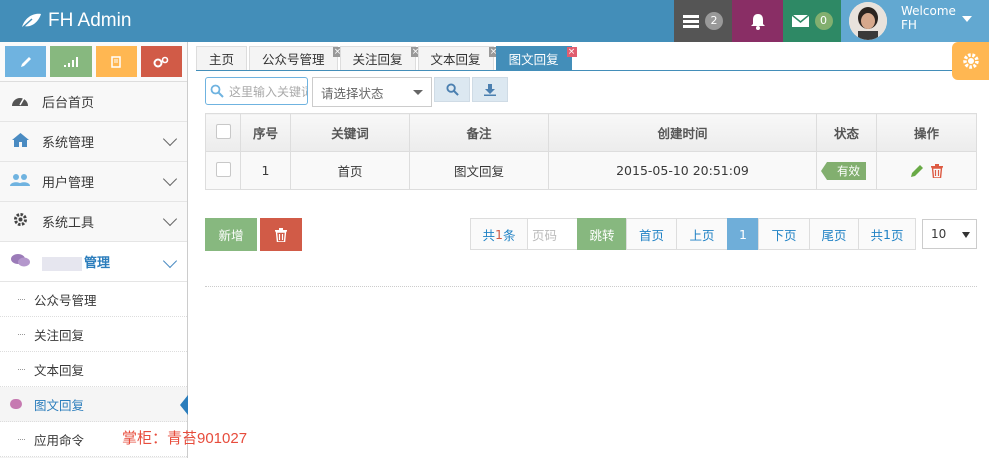 Image resolution: width=989 pixels, height=458 pixels. What do you see at coordinates (702, 234) in the screenshot?
I see `prev-page-button: 上页` at bounding box center [702, 234].